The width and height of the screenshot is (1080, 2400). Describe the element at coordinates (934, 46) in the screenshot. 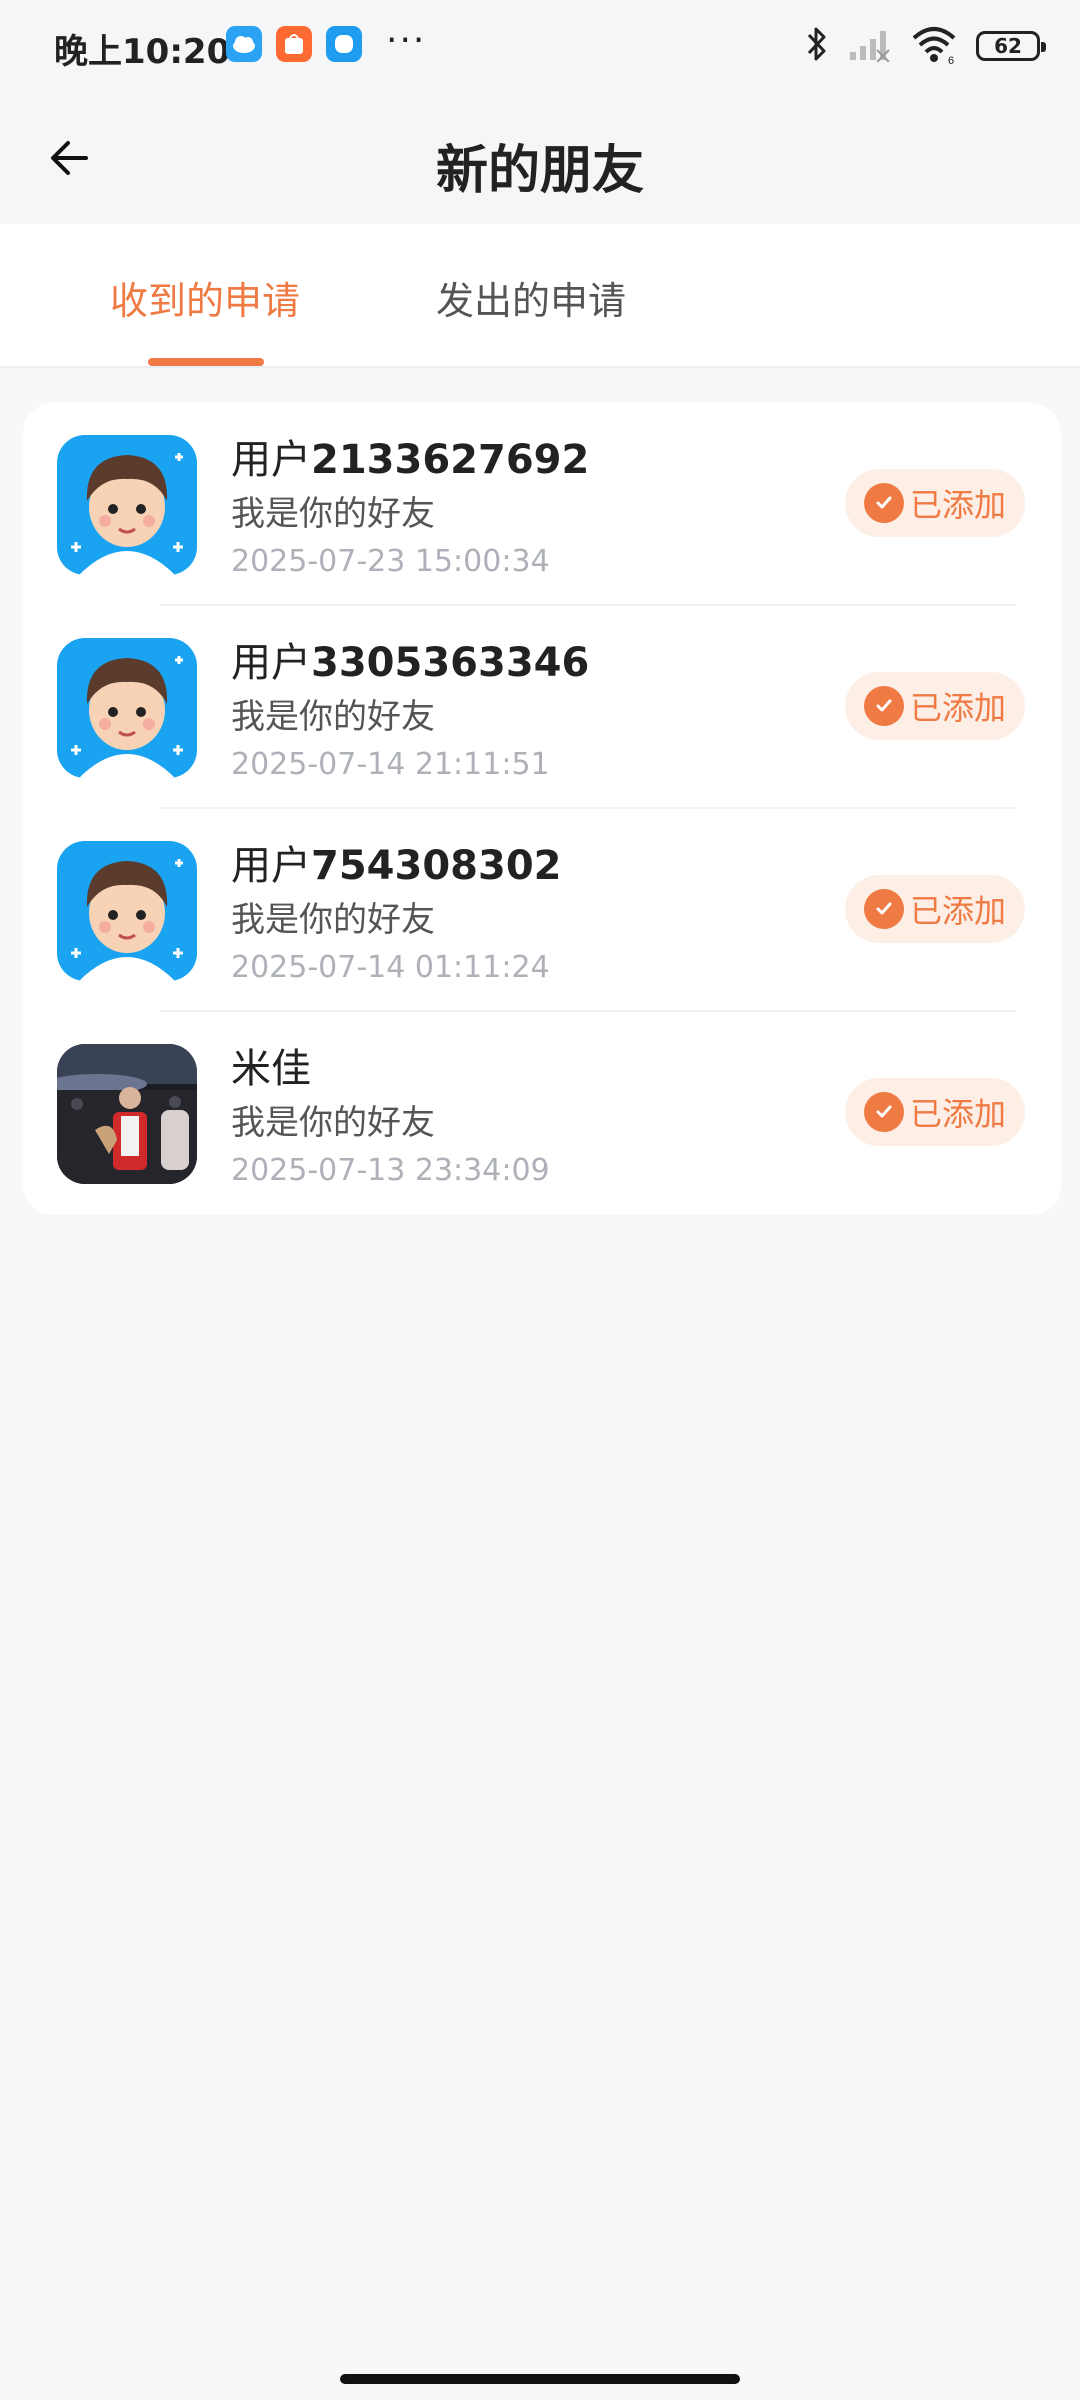

I see `wifi-icon: 6` at that location.